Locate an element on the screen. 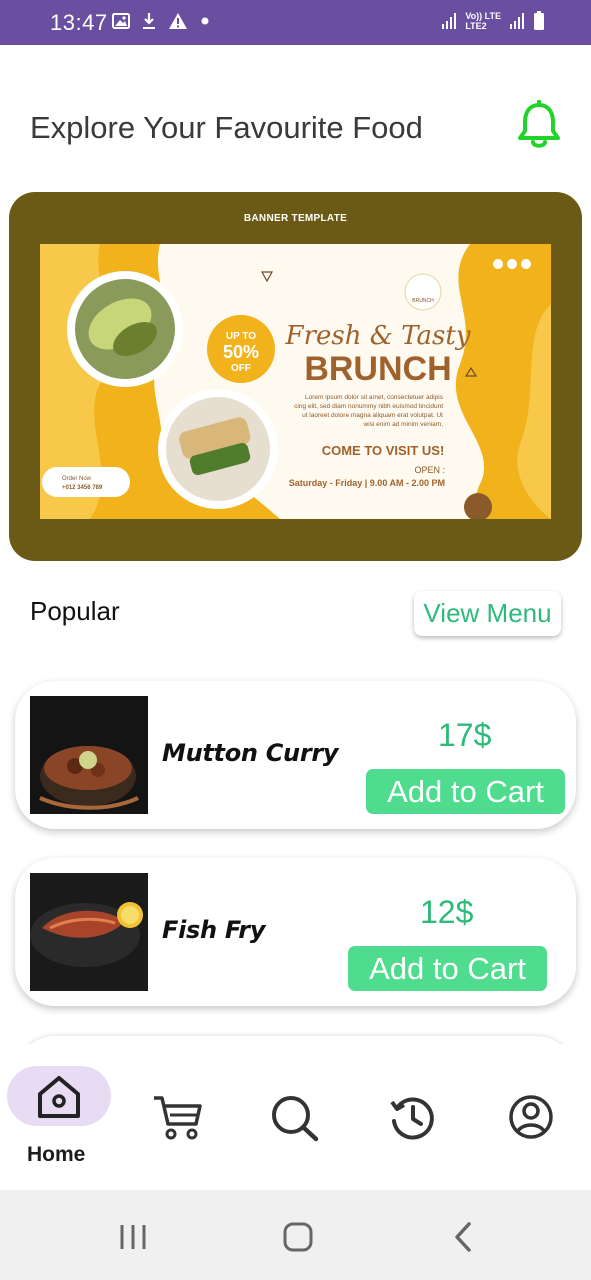 This screenshot has width=591, height=1280. status-system-icons: Vo)) LTE LTE2 is located at coordinates (493, 21).